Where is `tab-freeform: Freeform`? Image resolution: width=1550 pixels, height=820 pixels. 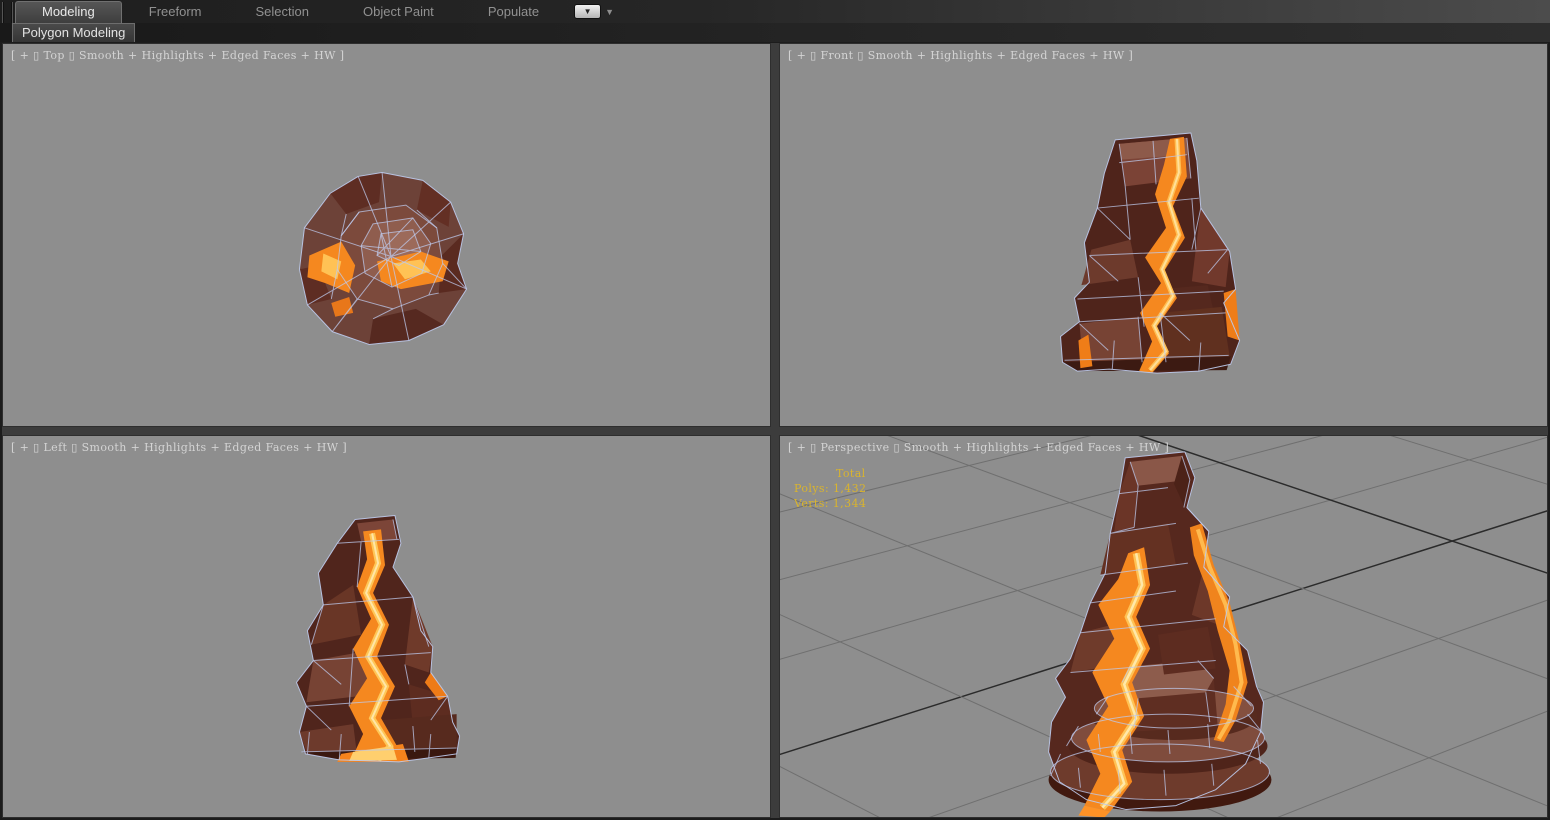
tab-freeform: Freeform is located at coordinates (175, 12).